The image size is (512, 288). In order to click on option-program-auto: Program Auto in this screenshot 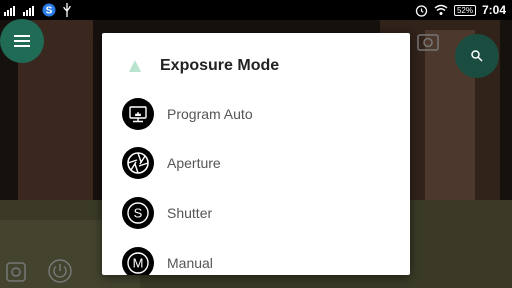, I will do `click(256, 114)`.